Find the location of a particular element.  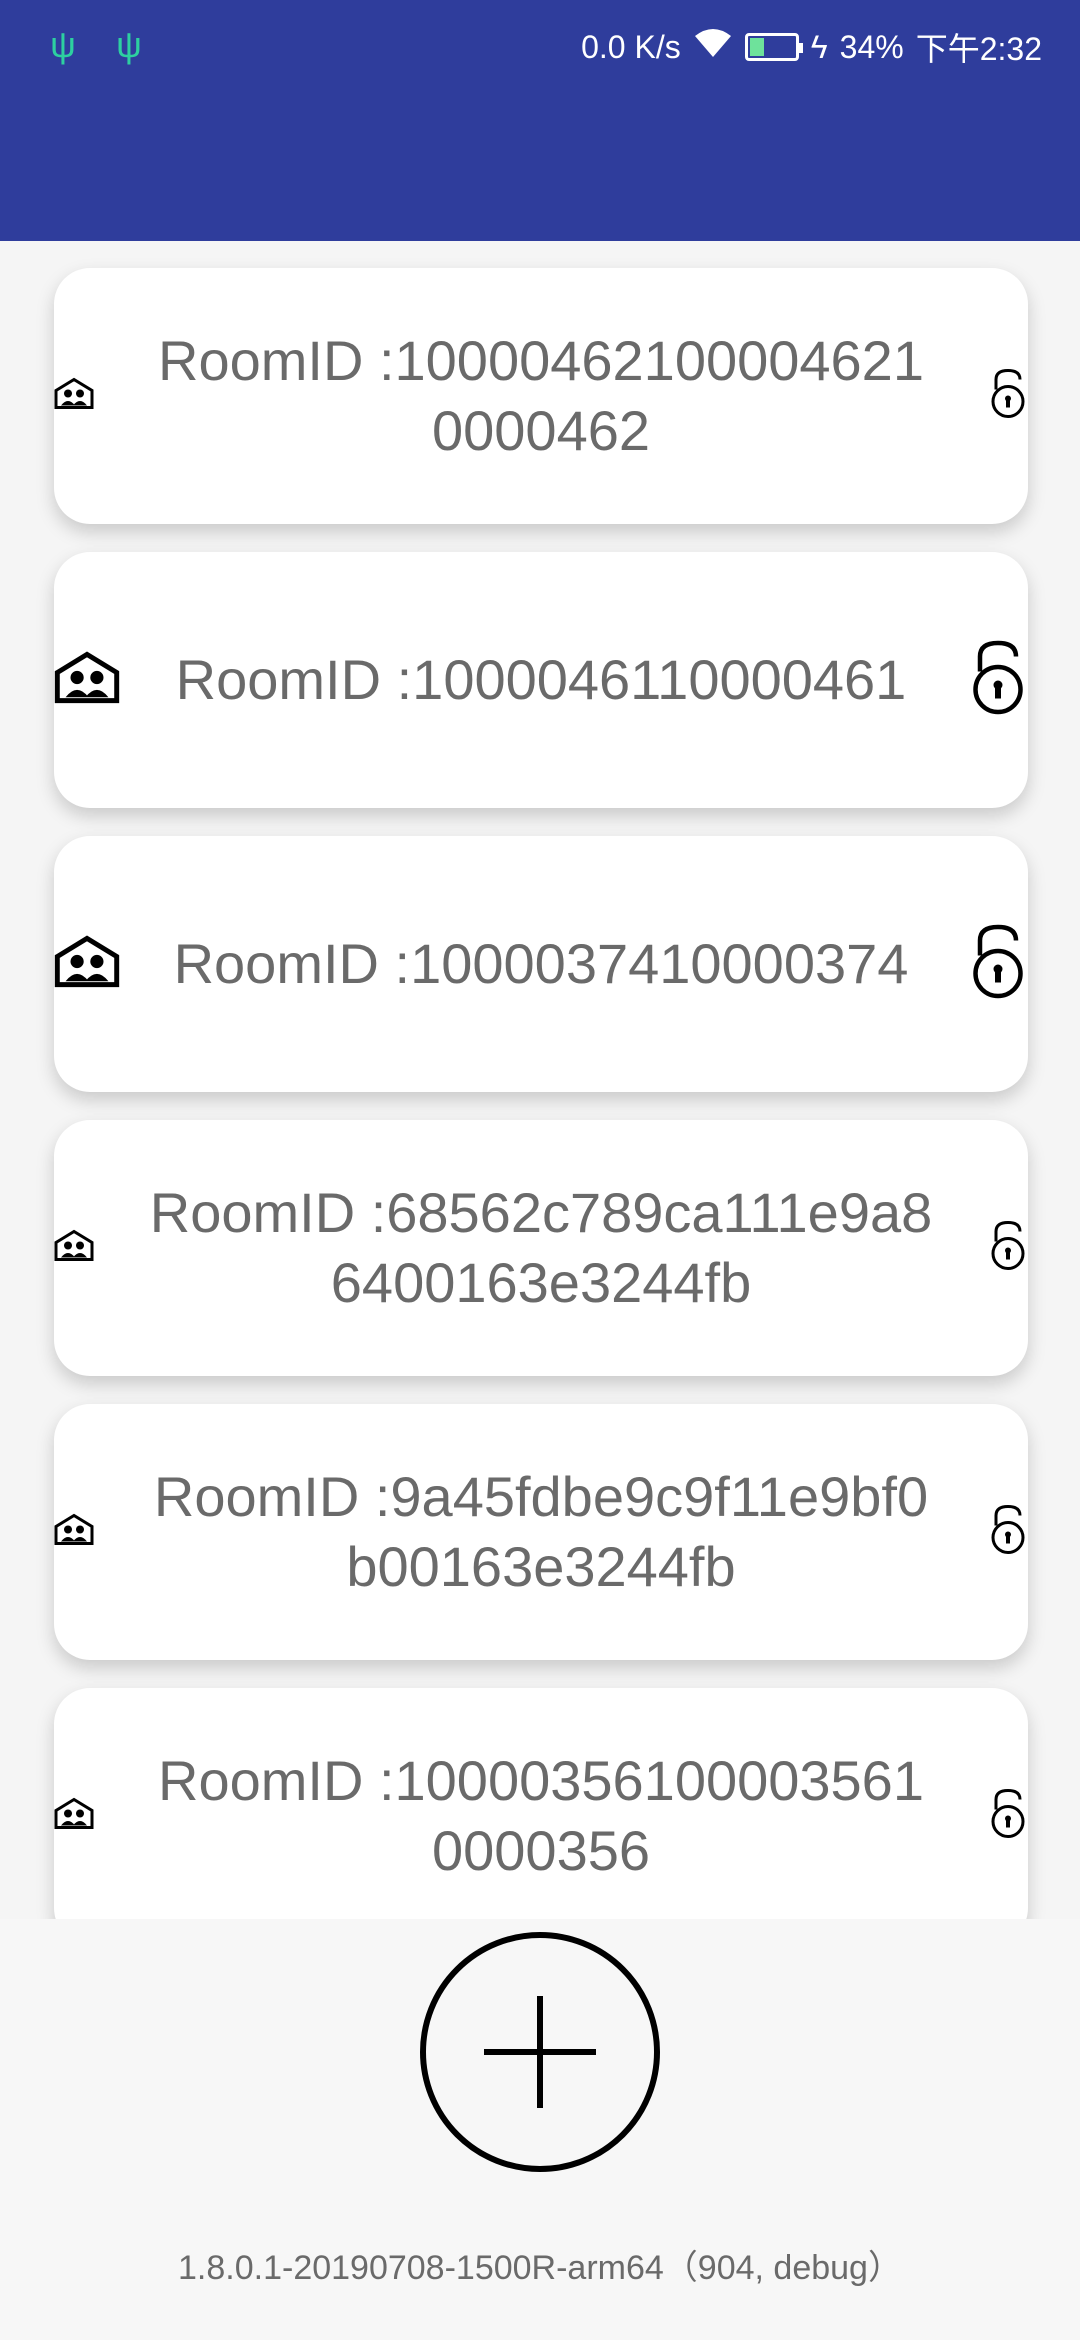

room-card: RoomID :1000046110000461 is located at coordinates (541, 680).